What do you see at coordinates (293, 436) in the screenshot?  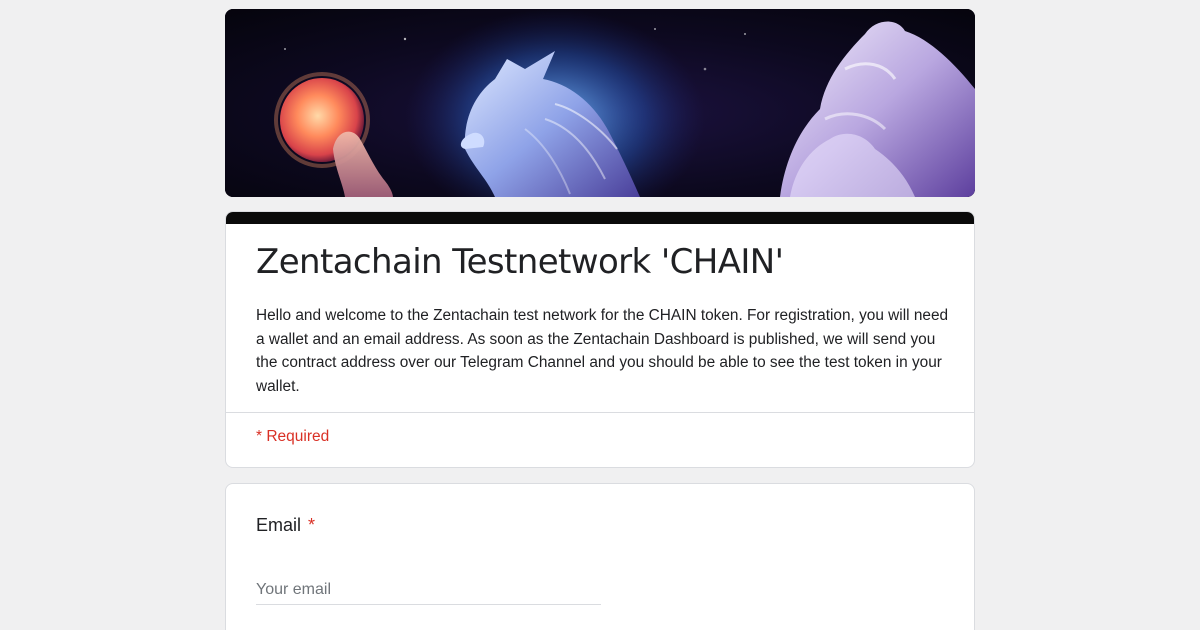 I see `required-note: * Required` at bounding box center [293, 436].